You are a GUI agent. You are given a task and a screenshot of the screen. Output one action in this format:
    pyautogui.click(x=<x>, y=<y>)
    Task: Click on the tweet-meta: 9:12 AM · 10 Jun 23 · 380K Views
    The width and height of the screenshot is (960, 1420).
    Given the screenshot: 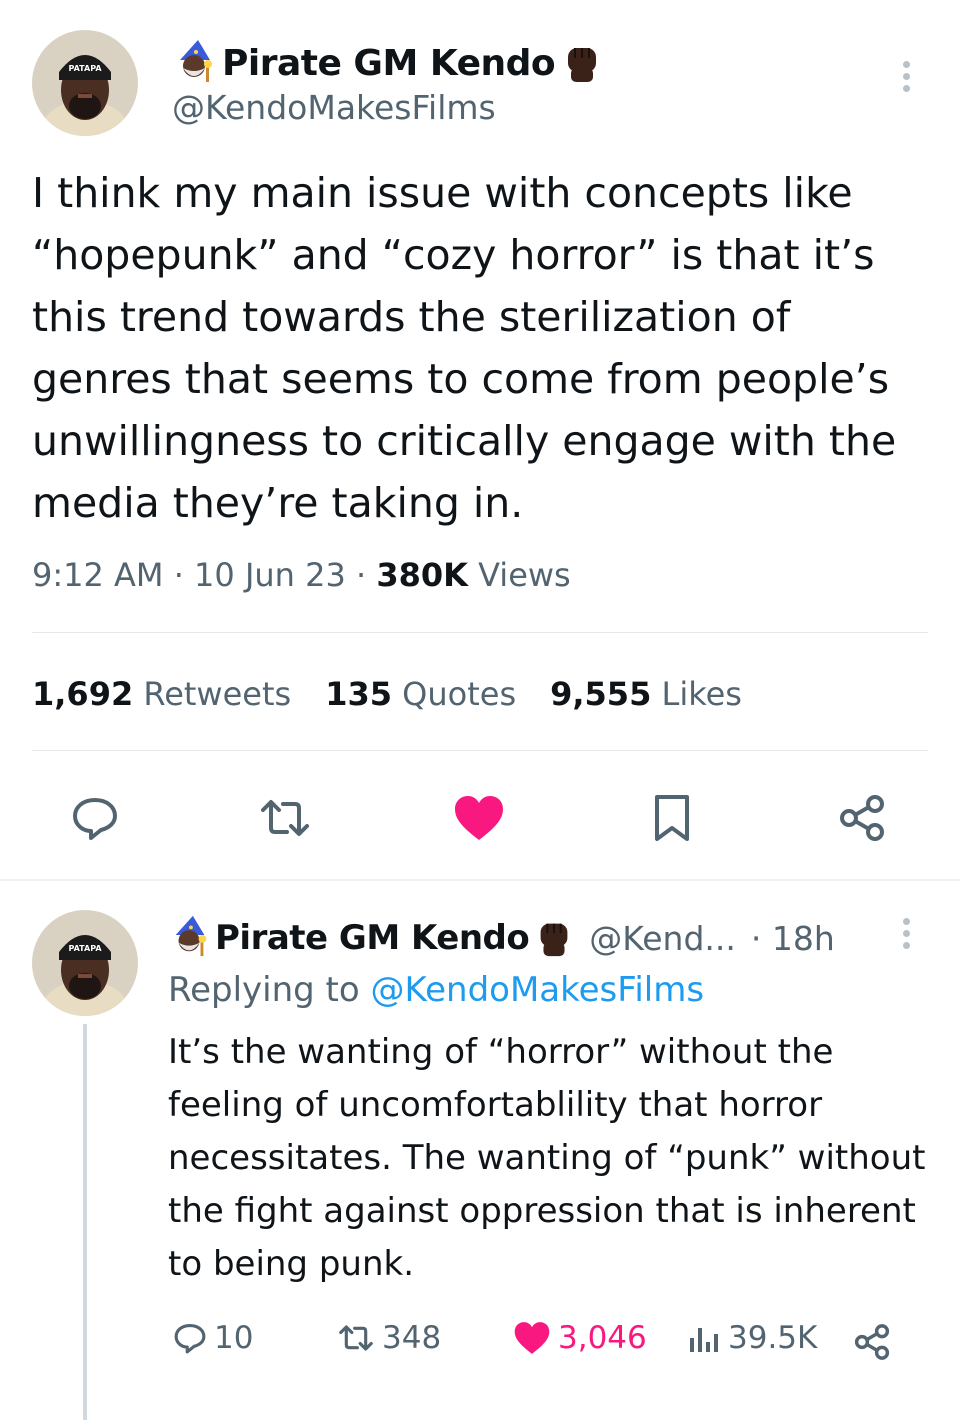 What is the action you would take?
    pyautogui.click(x=301, y=575)
    